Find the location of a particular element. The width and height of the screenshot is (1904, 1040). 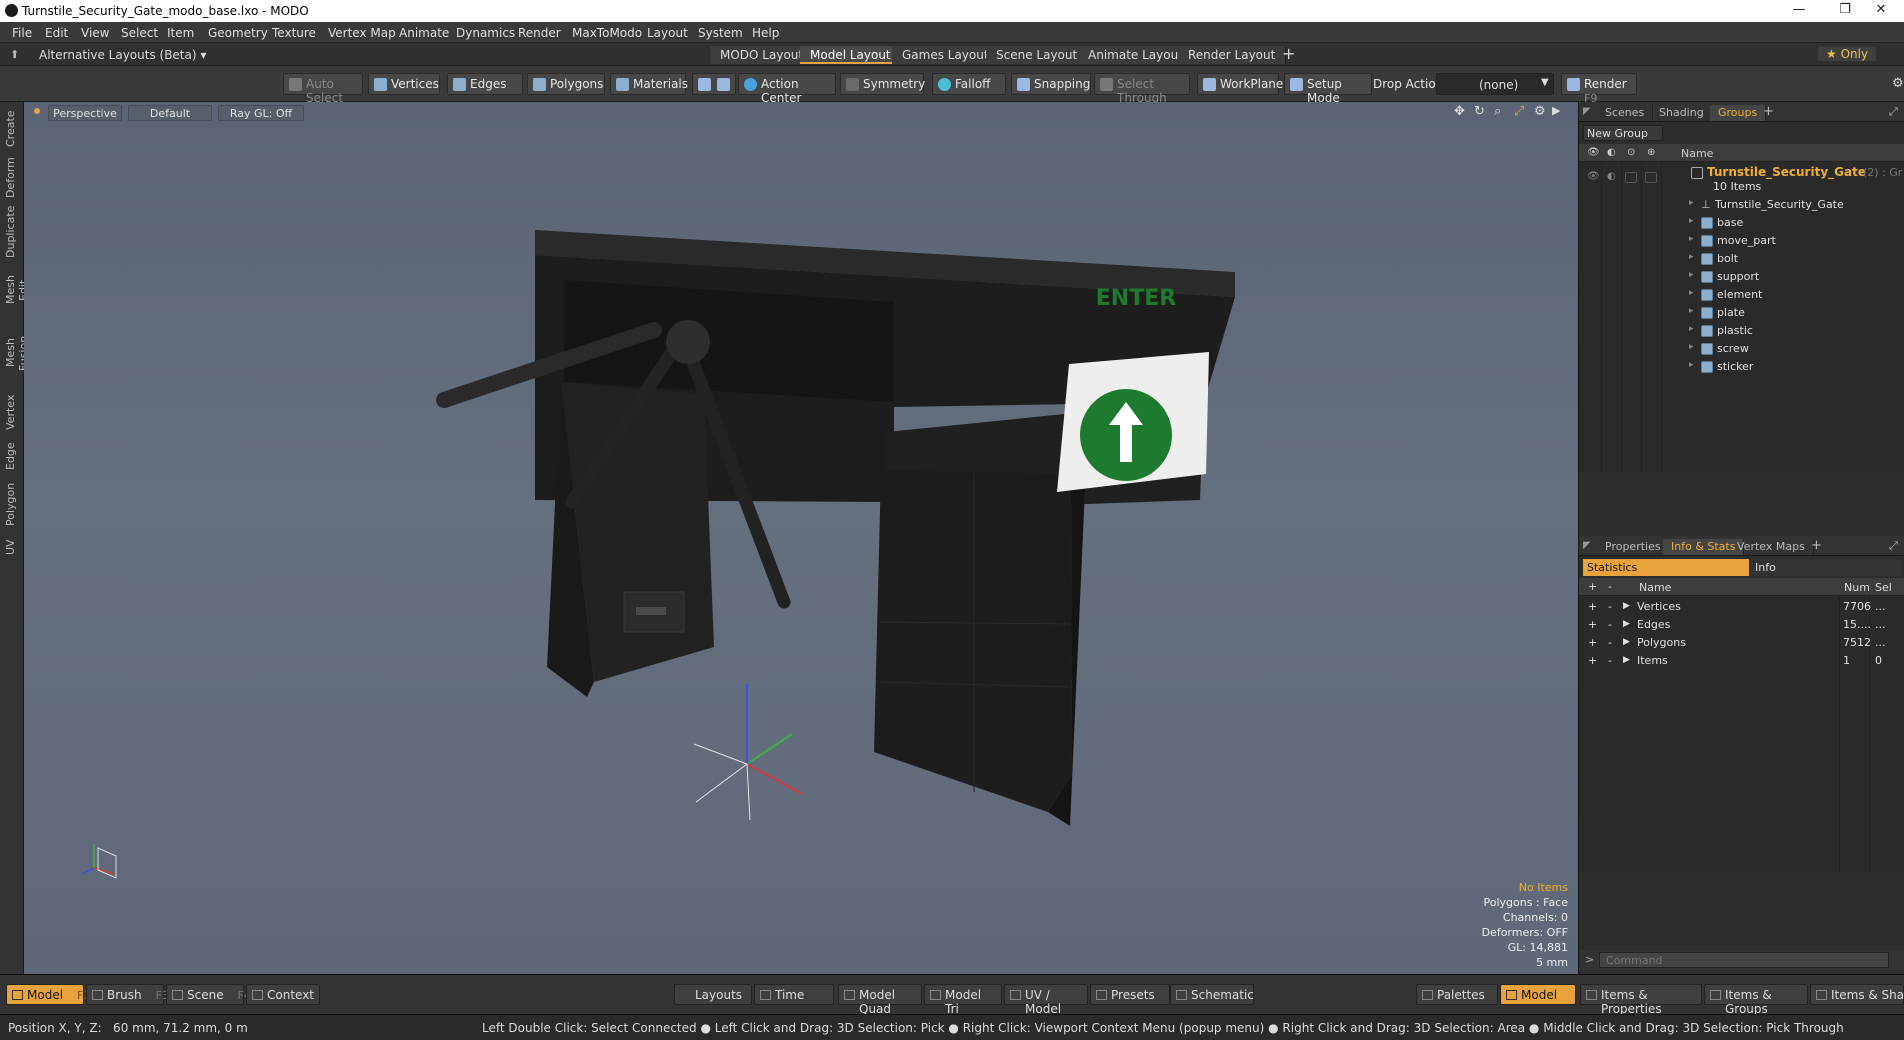

menu-vertex-map: Vertex Map is located at coordinates (362, 33).